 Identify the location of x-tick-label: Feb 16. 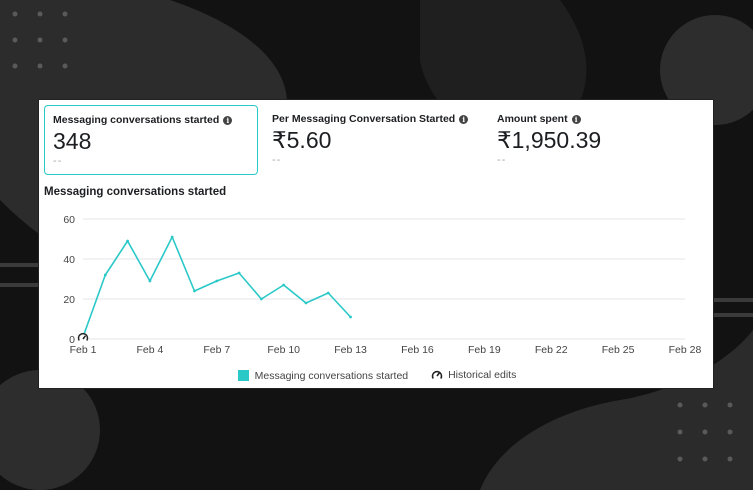
(417, 350).